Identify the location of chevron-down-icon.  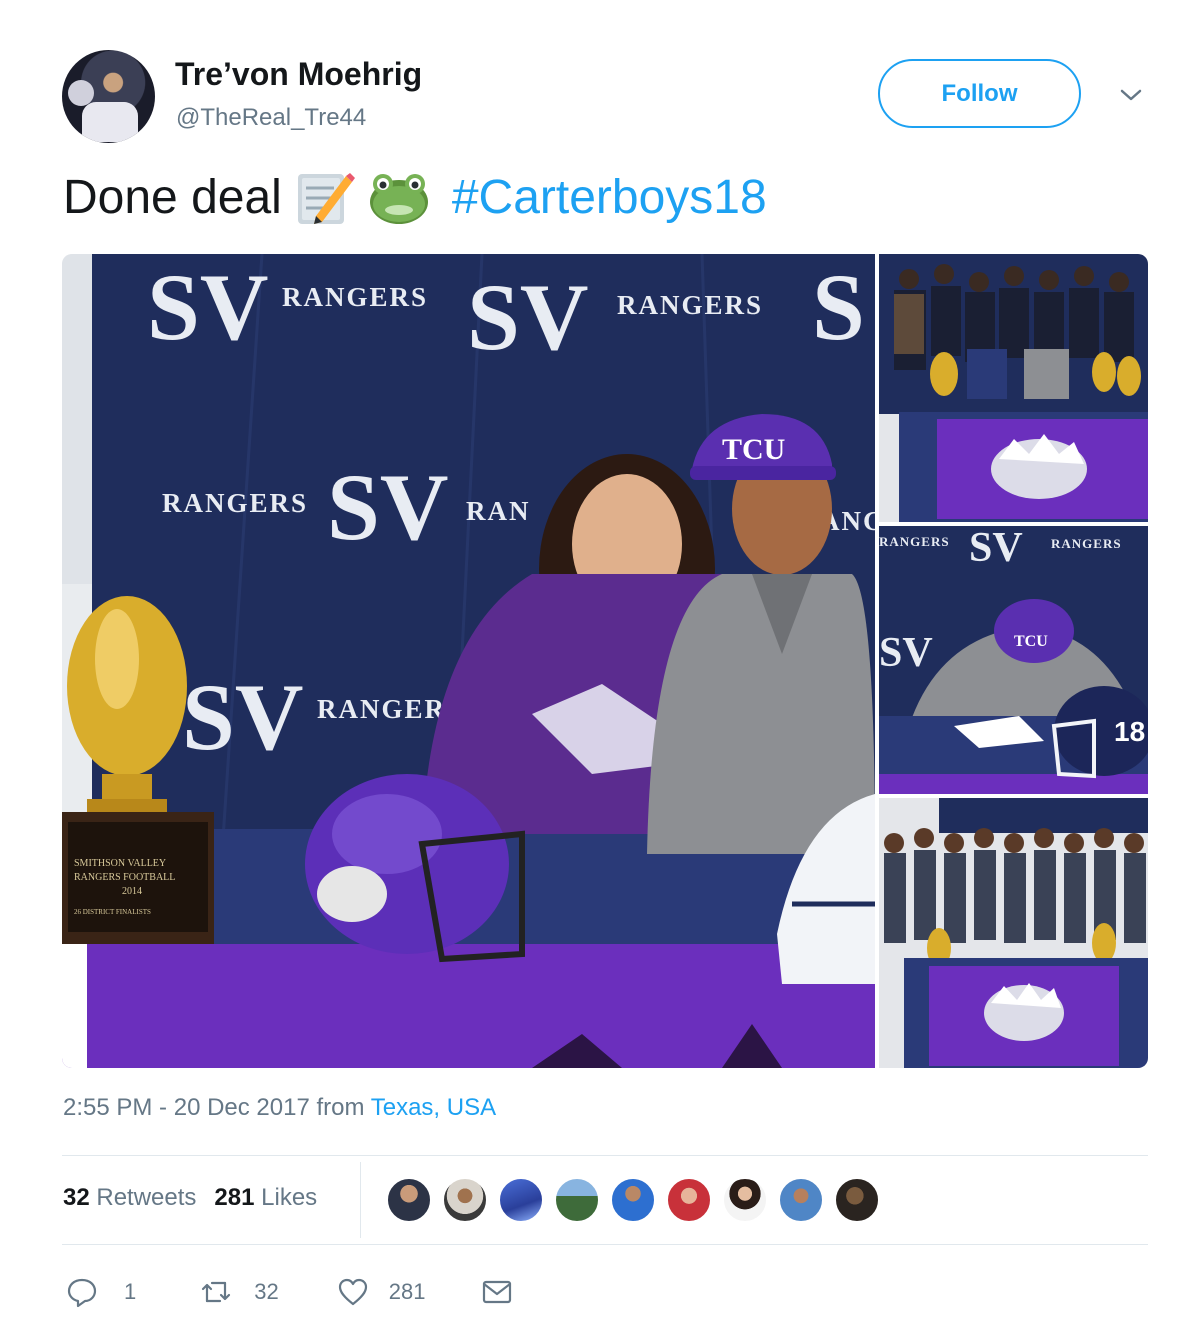
(1131, 95).